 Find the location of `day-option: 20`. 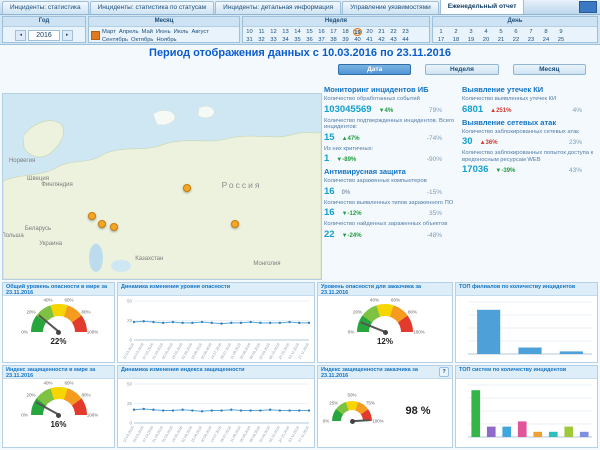

day-option: 20 is located at coordinates (486, 39).